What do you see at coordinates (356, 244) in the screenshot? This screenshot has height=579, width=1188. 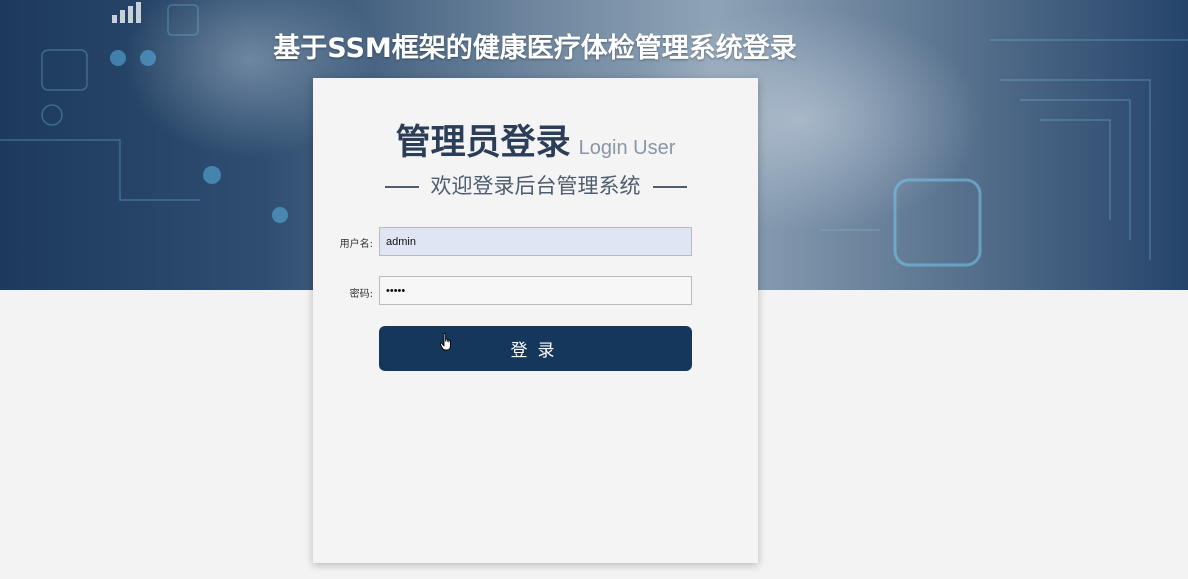 I see `username-label: 用户名:` at bounding box center [356, 244].